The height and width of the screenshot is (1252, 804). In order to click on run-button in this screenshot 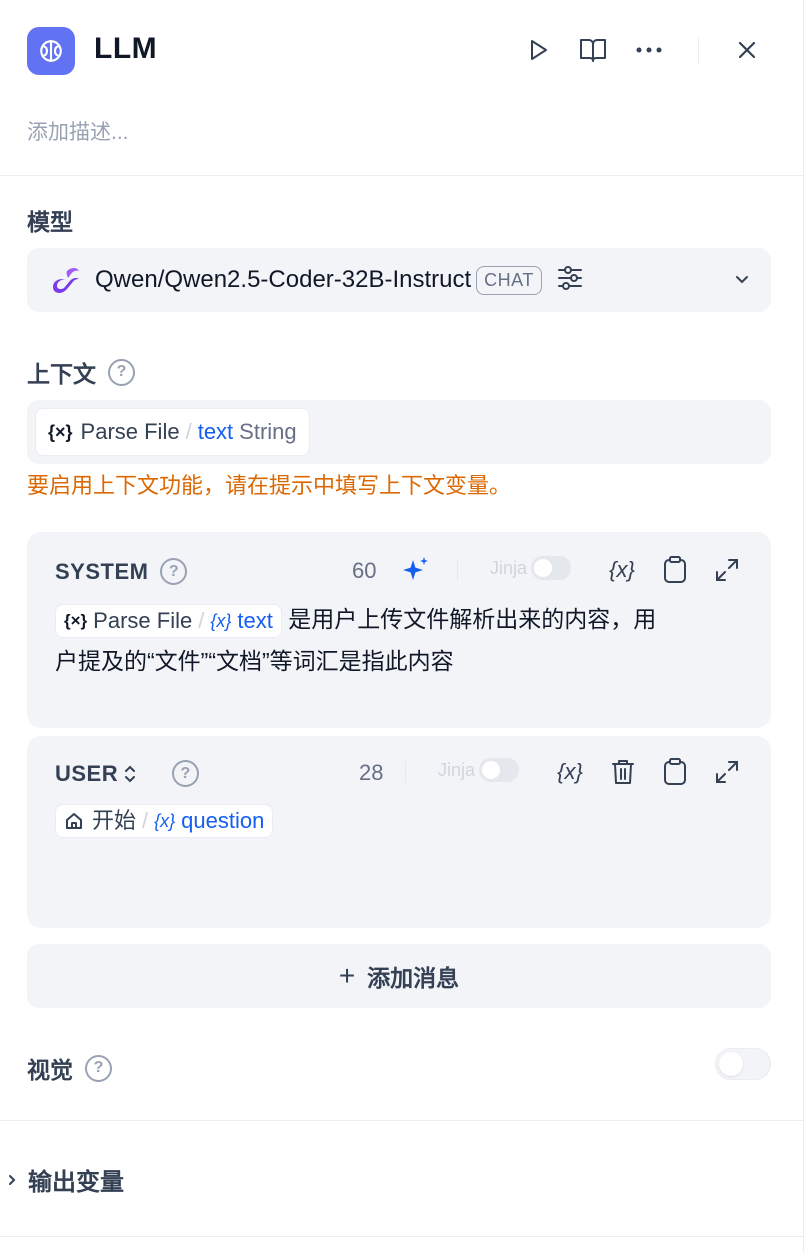, I will do `click(538, 50)`.